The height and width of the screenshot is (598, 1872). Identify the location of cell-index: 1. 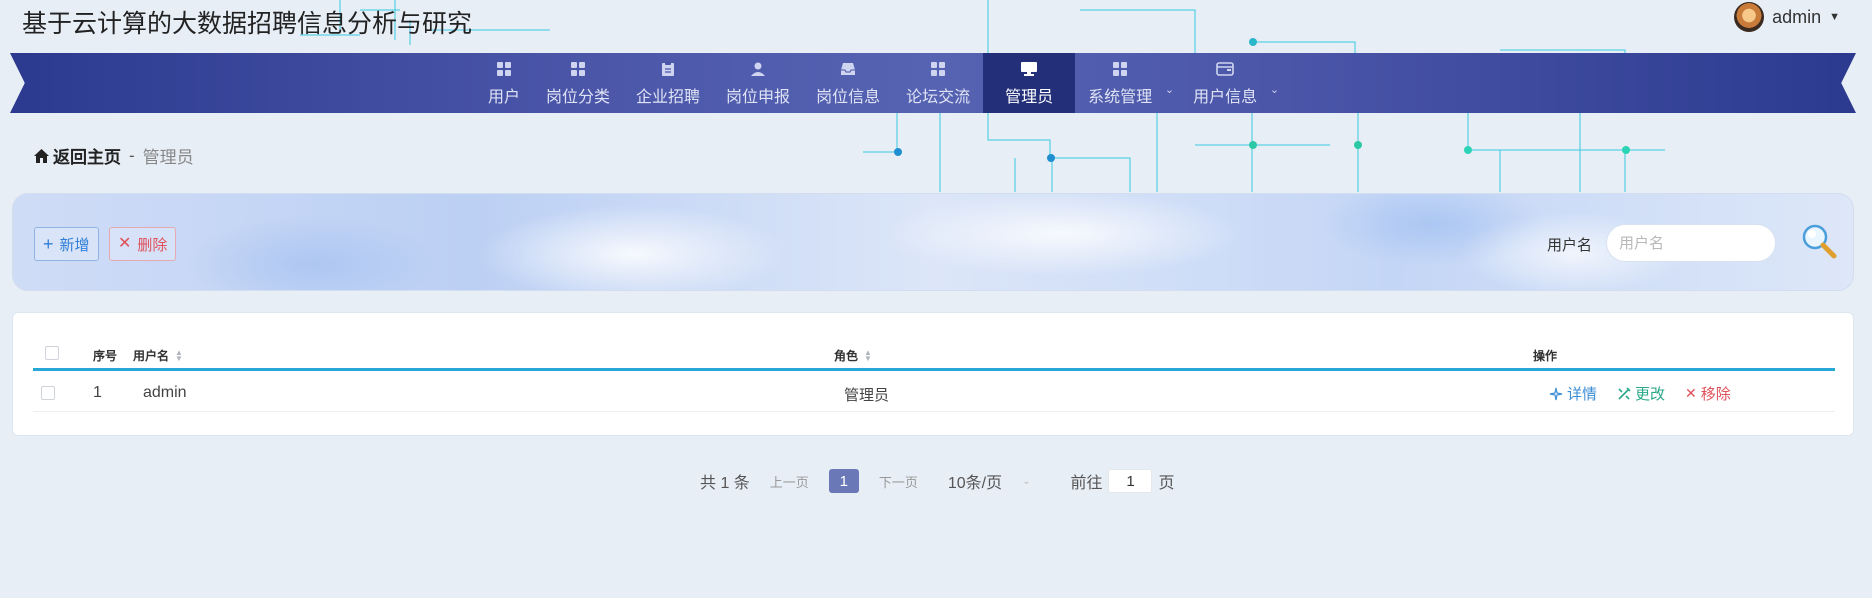
(97, 392).